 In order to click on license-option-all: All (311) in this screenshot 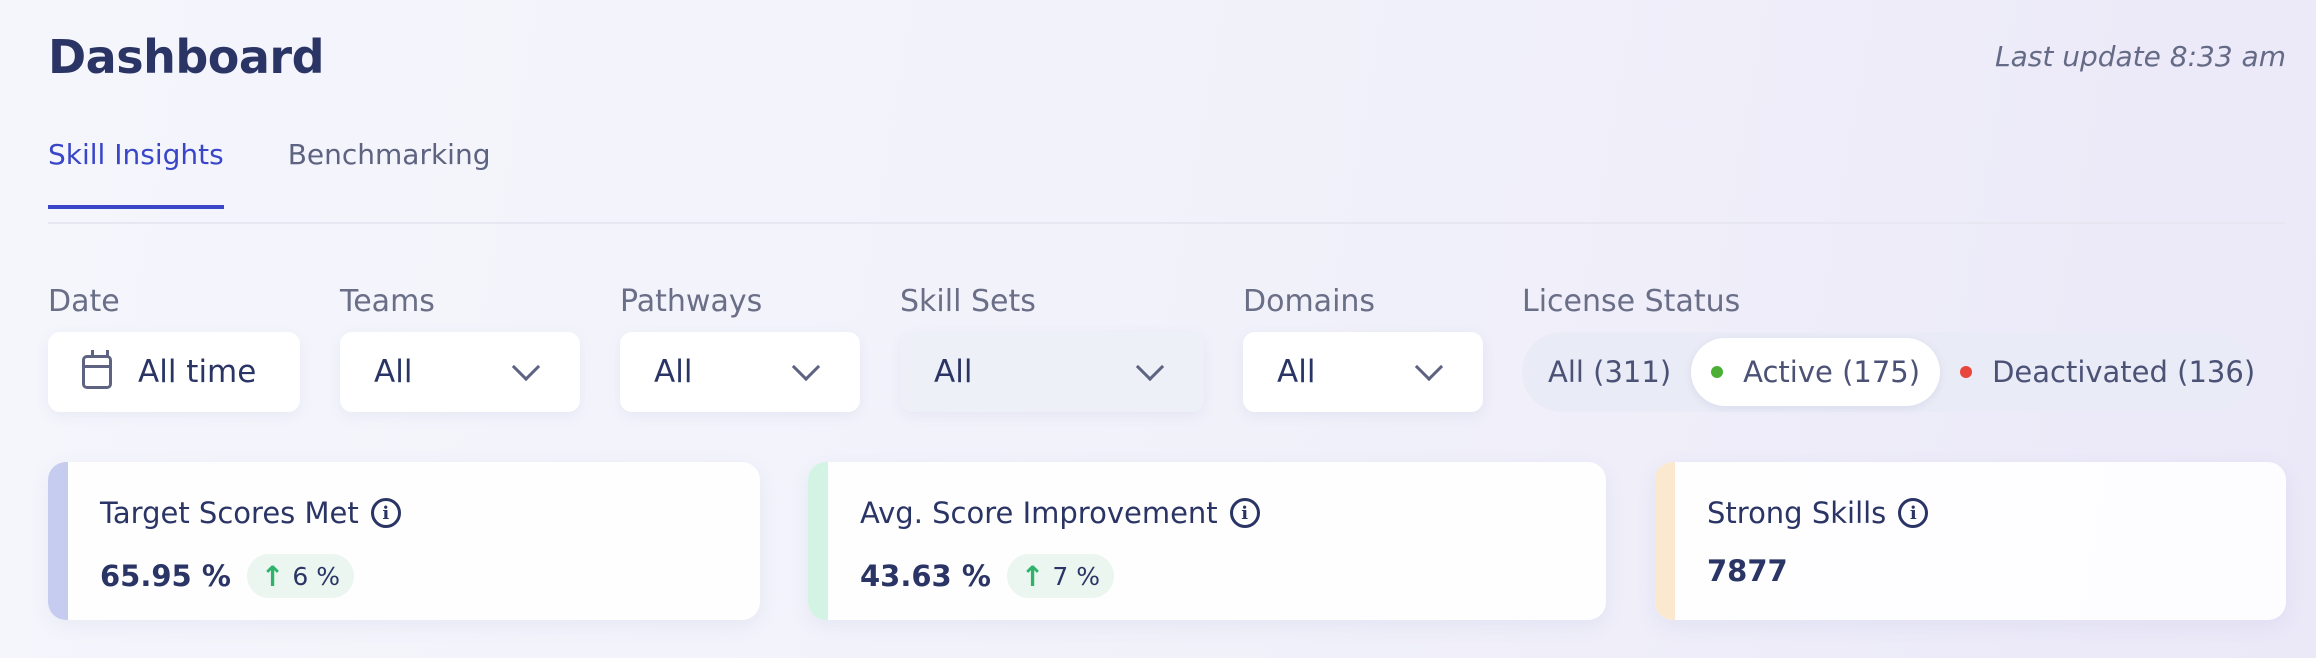, I will do `click(1609, 372)`.